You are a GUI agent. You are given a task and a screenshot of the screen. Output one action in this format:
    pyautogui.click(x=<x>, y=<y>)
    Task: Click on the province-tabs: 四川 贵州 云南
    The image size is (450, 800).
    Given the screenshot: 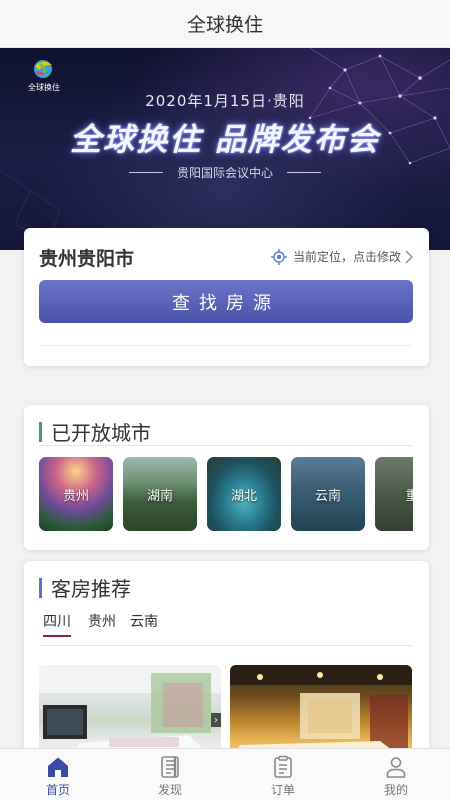 What is the action you would take?
    pyautogui.click(x=226, y=627)
    